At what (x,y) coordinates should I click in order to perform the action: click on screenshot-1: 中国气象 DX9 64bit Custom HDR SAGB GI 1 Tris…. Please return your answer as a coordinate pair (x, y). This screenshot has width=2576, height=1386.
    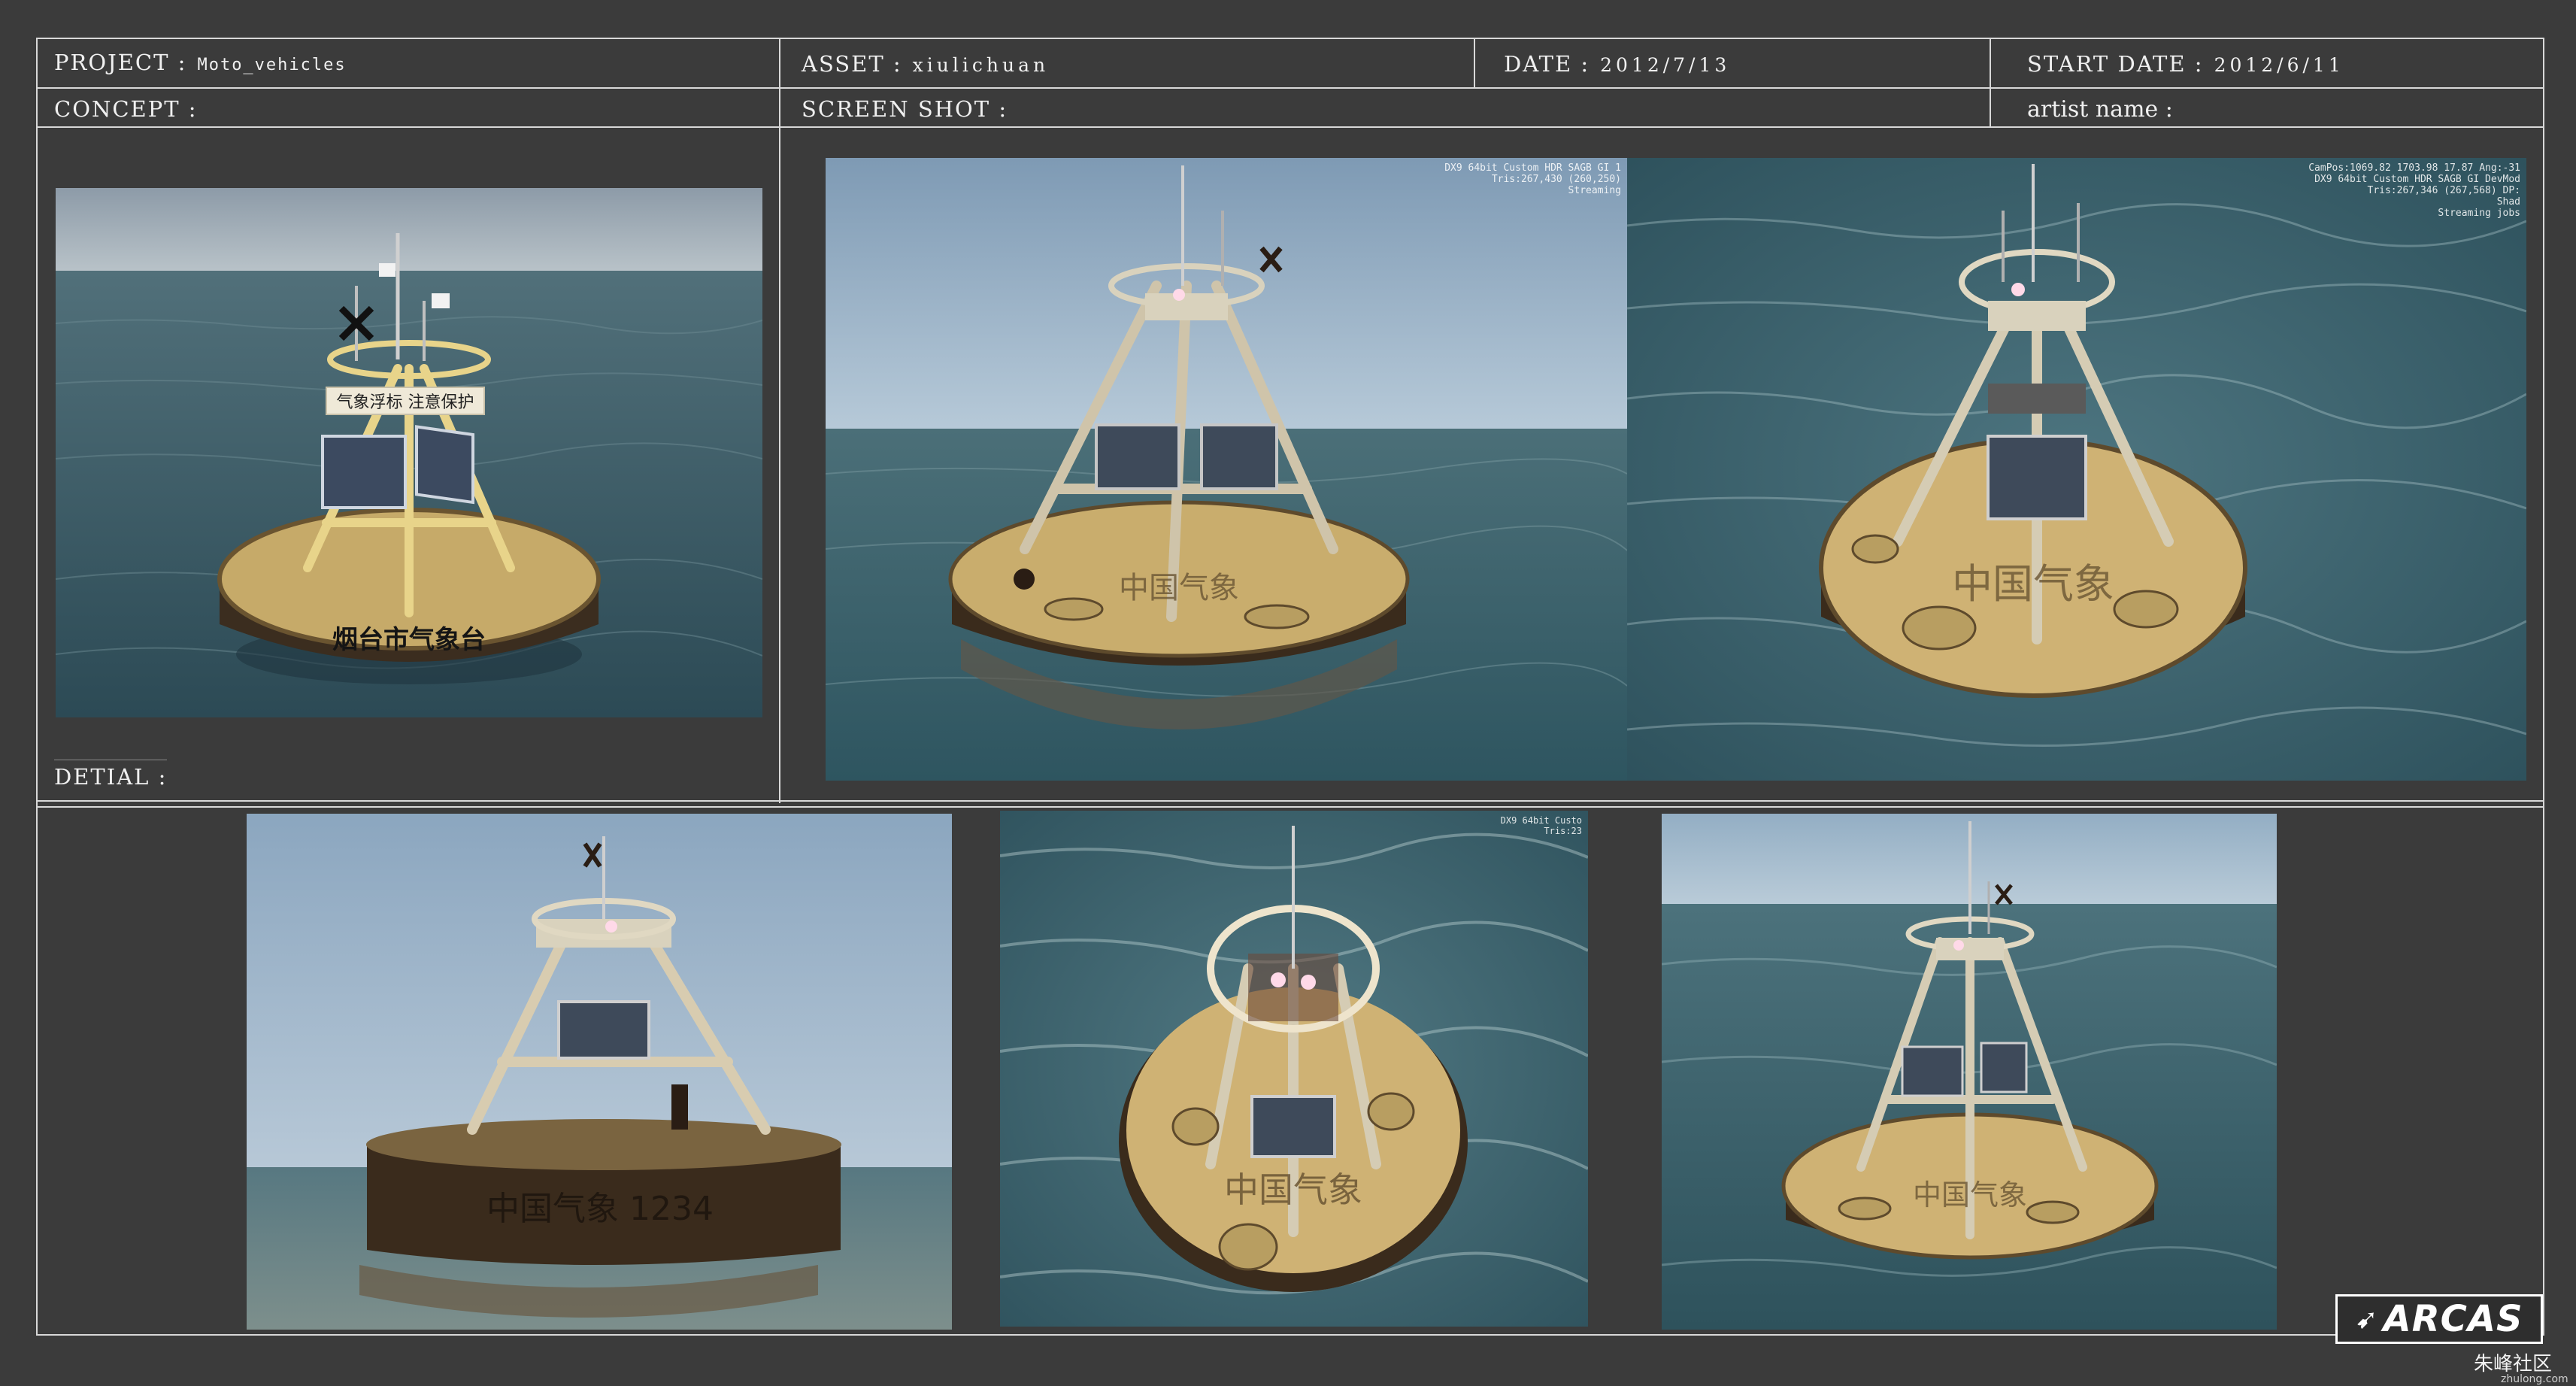
    Looking at the image, I should click on (1226, 469).